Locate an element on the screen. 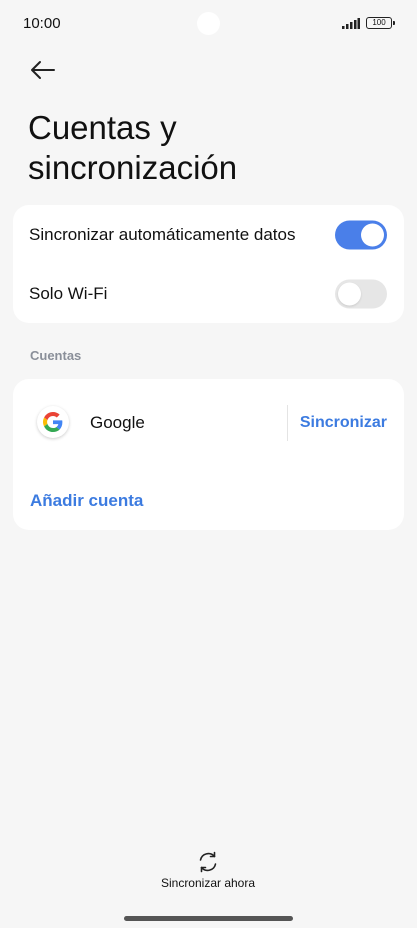 This screenshot has height=928, width=417. auto-sync-row: Sincronizar automáticamente datos is located at coordinates (208, 234).